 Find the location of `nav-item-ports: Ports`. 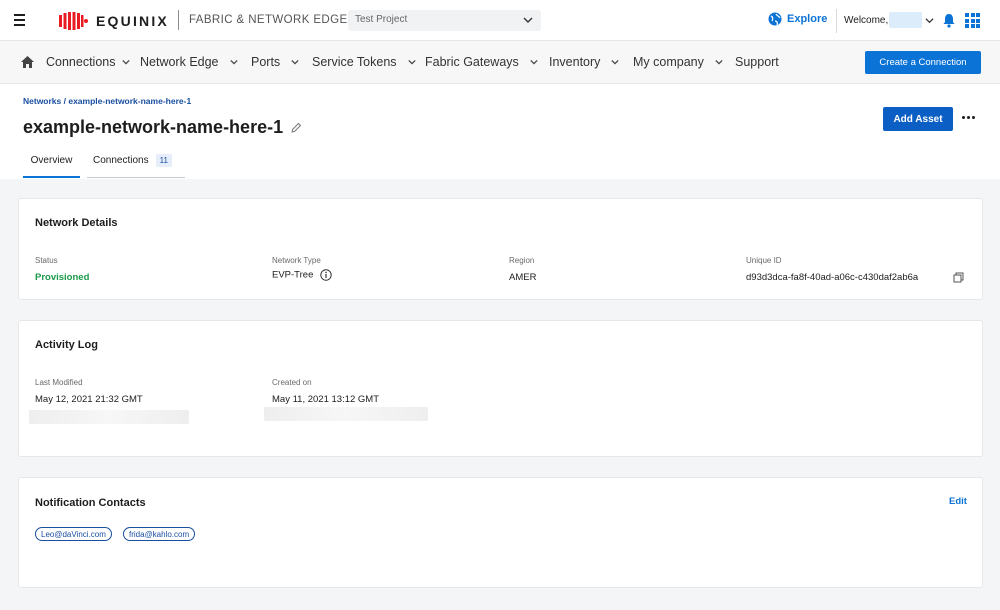

nav-item-ports: Ports is located at coordinates (275, 62).